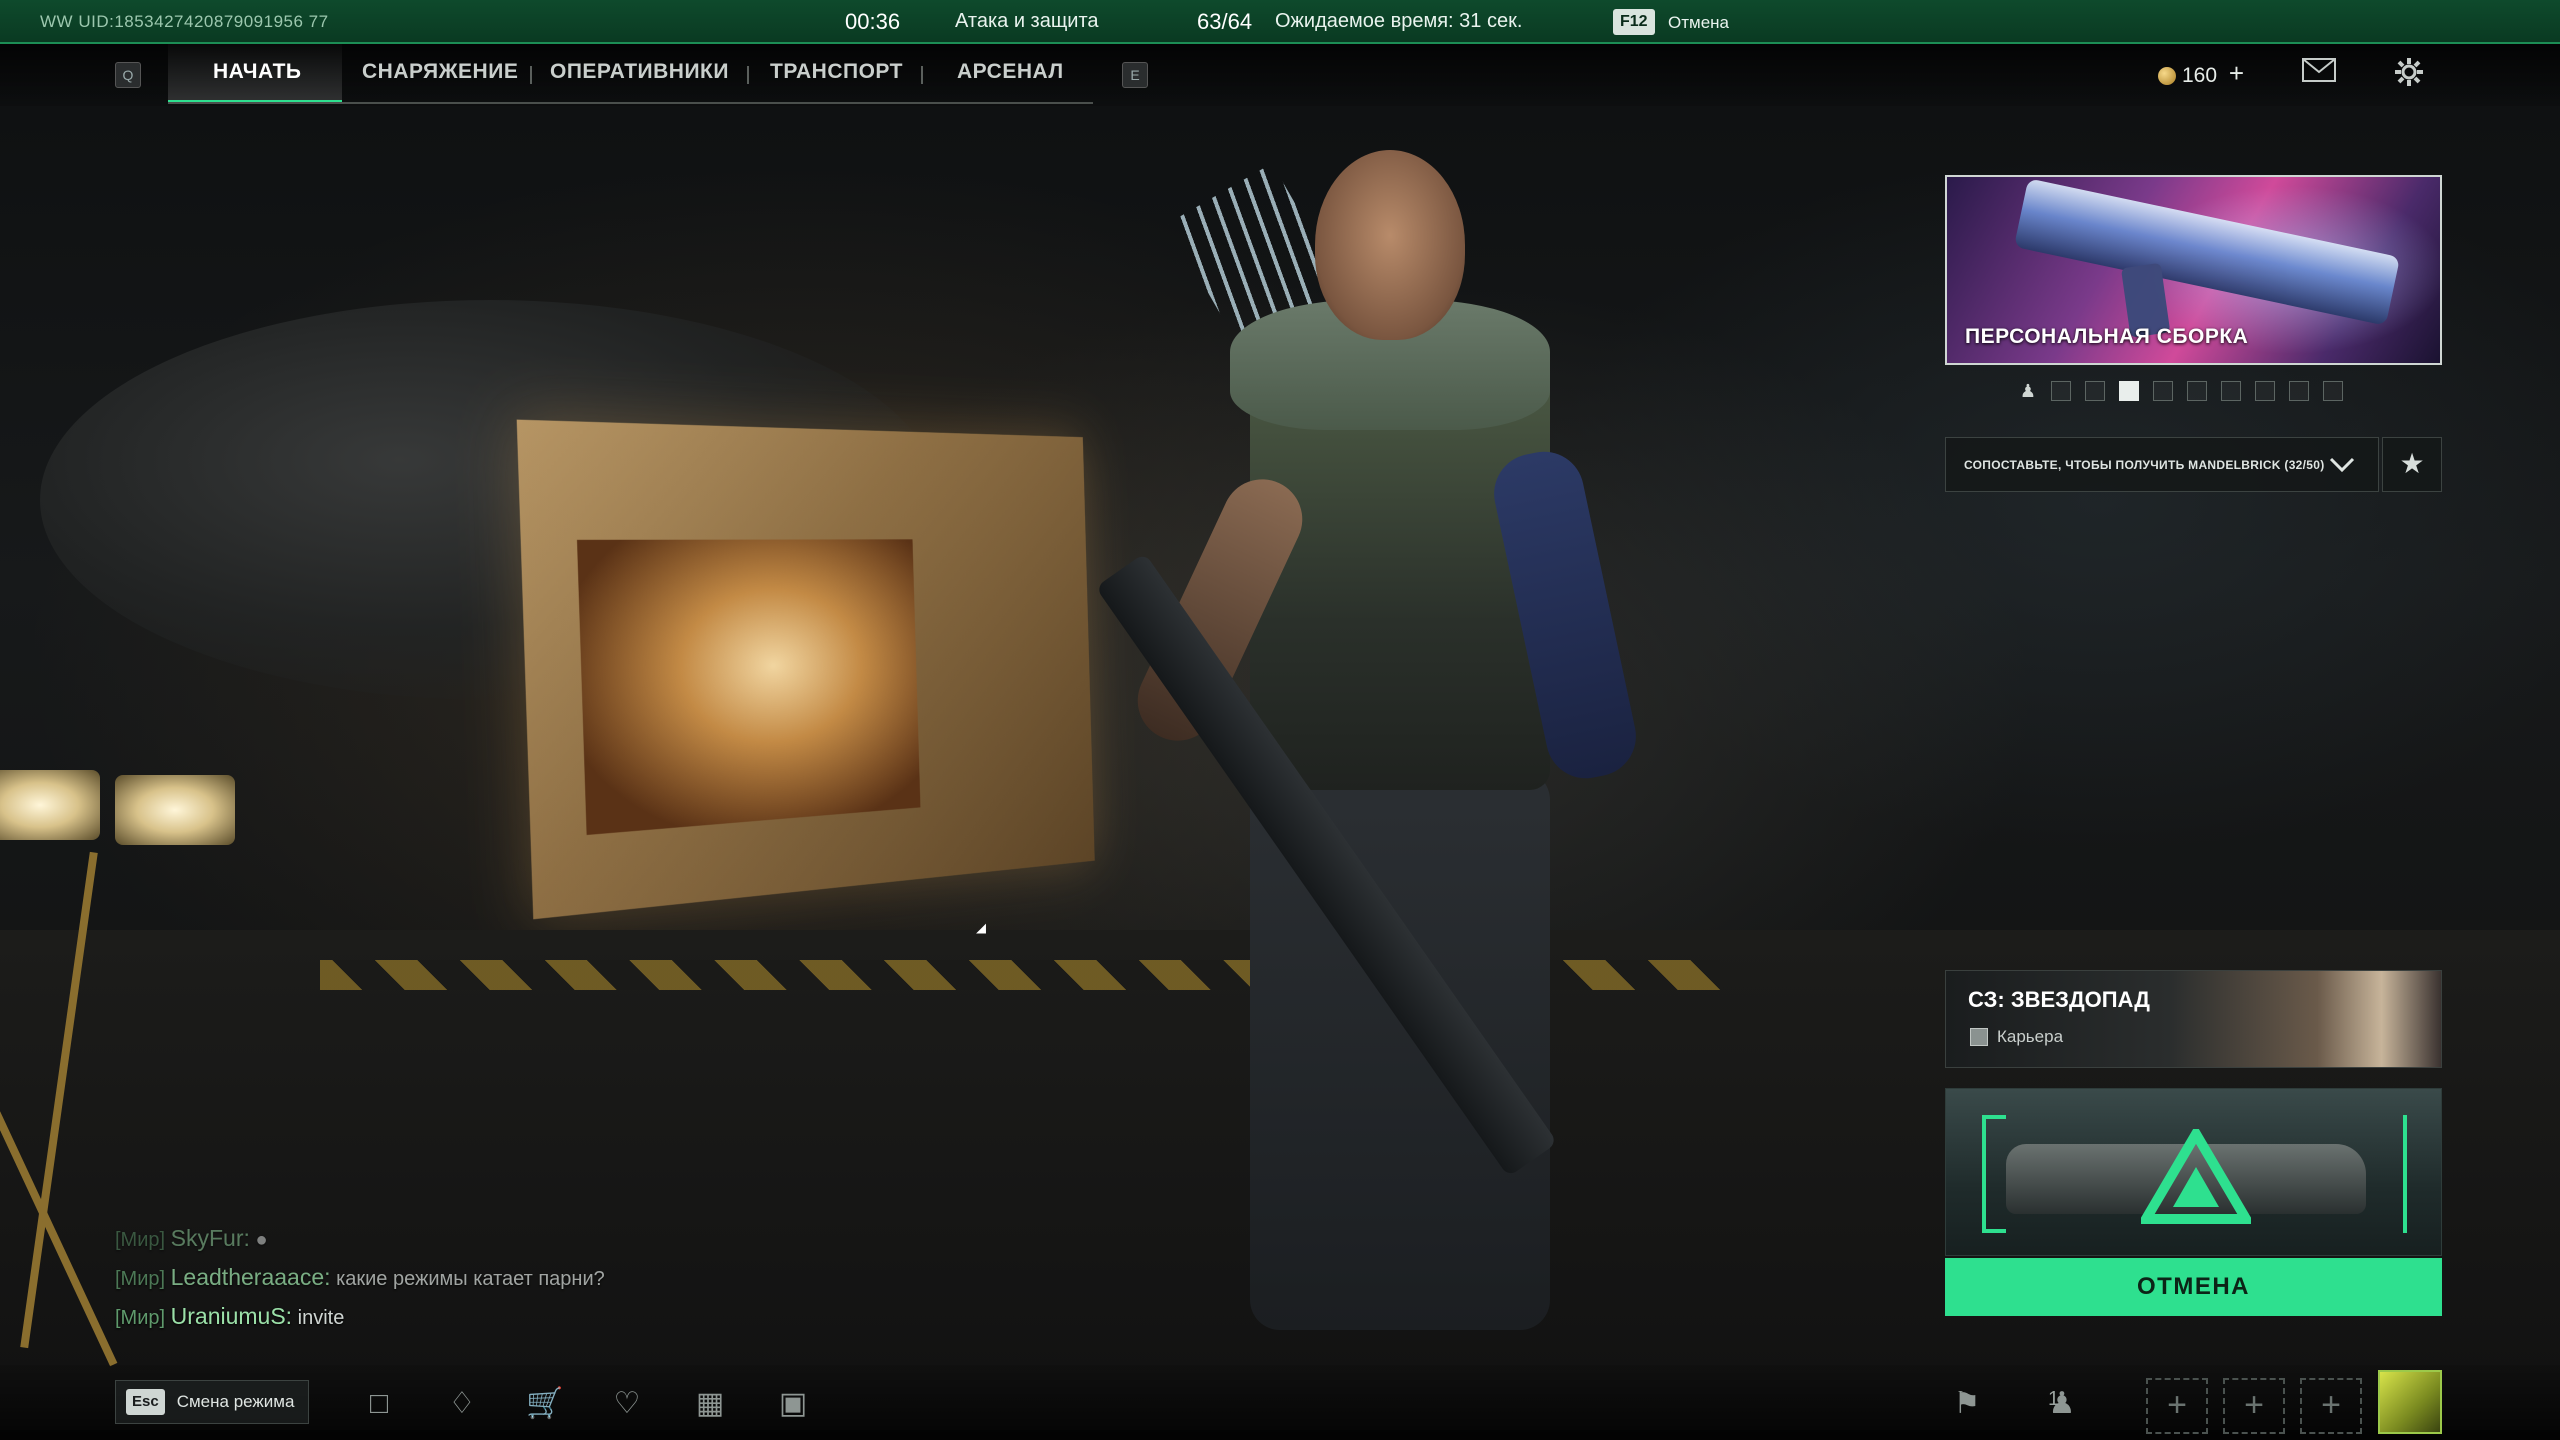 Image resolution: width=2560 pixels, height=1440 pixels. What do you see at coordinates (2412, 464) in the screenshot?
I see `challenge-reward-icon: ★` at bounding box center [2412, 464].